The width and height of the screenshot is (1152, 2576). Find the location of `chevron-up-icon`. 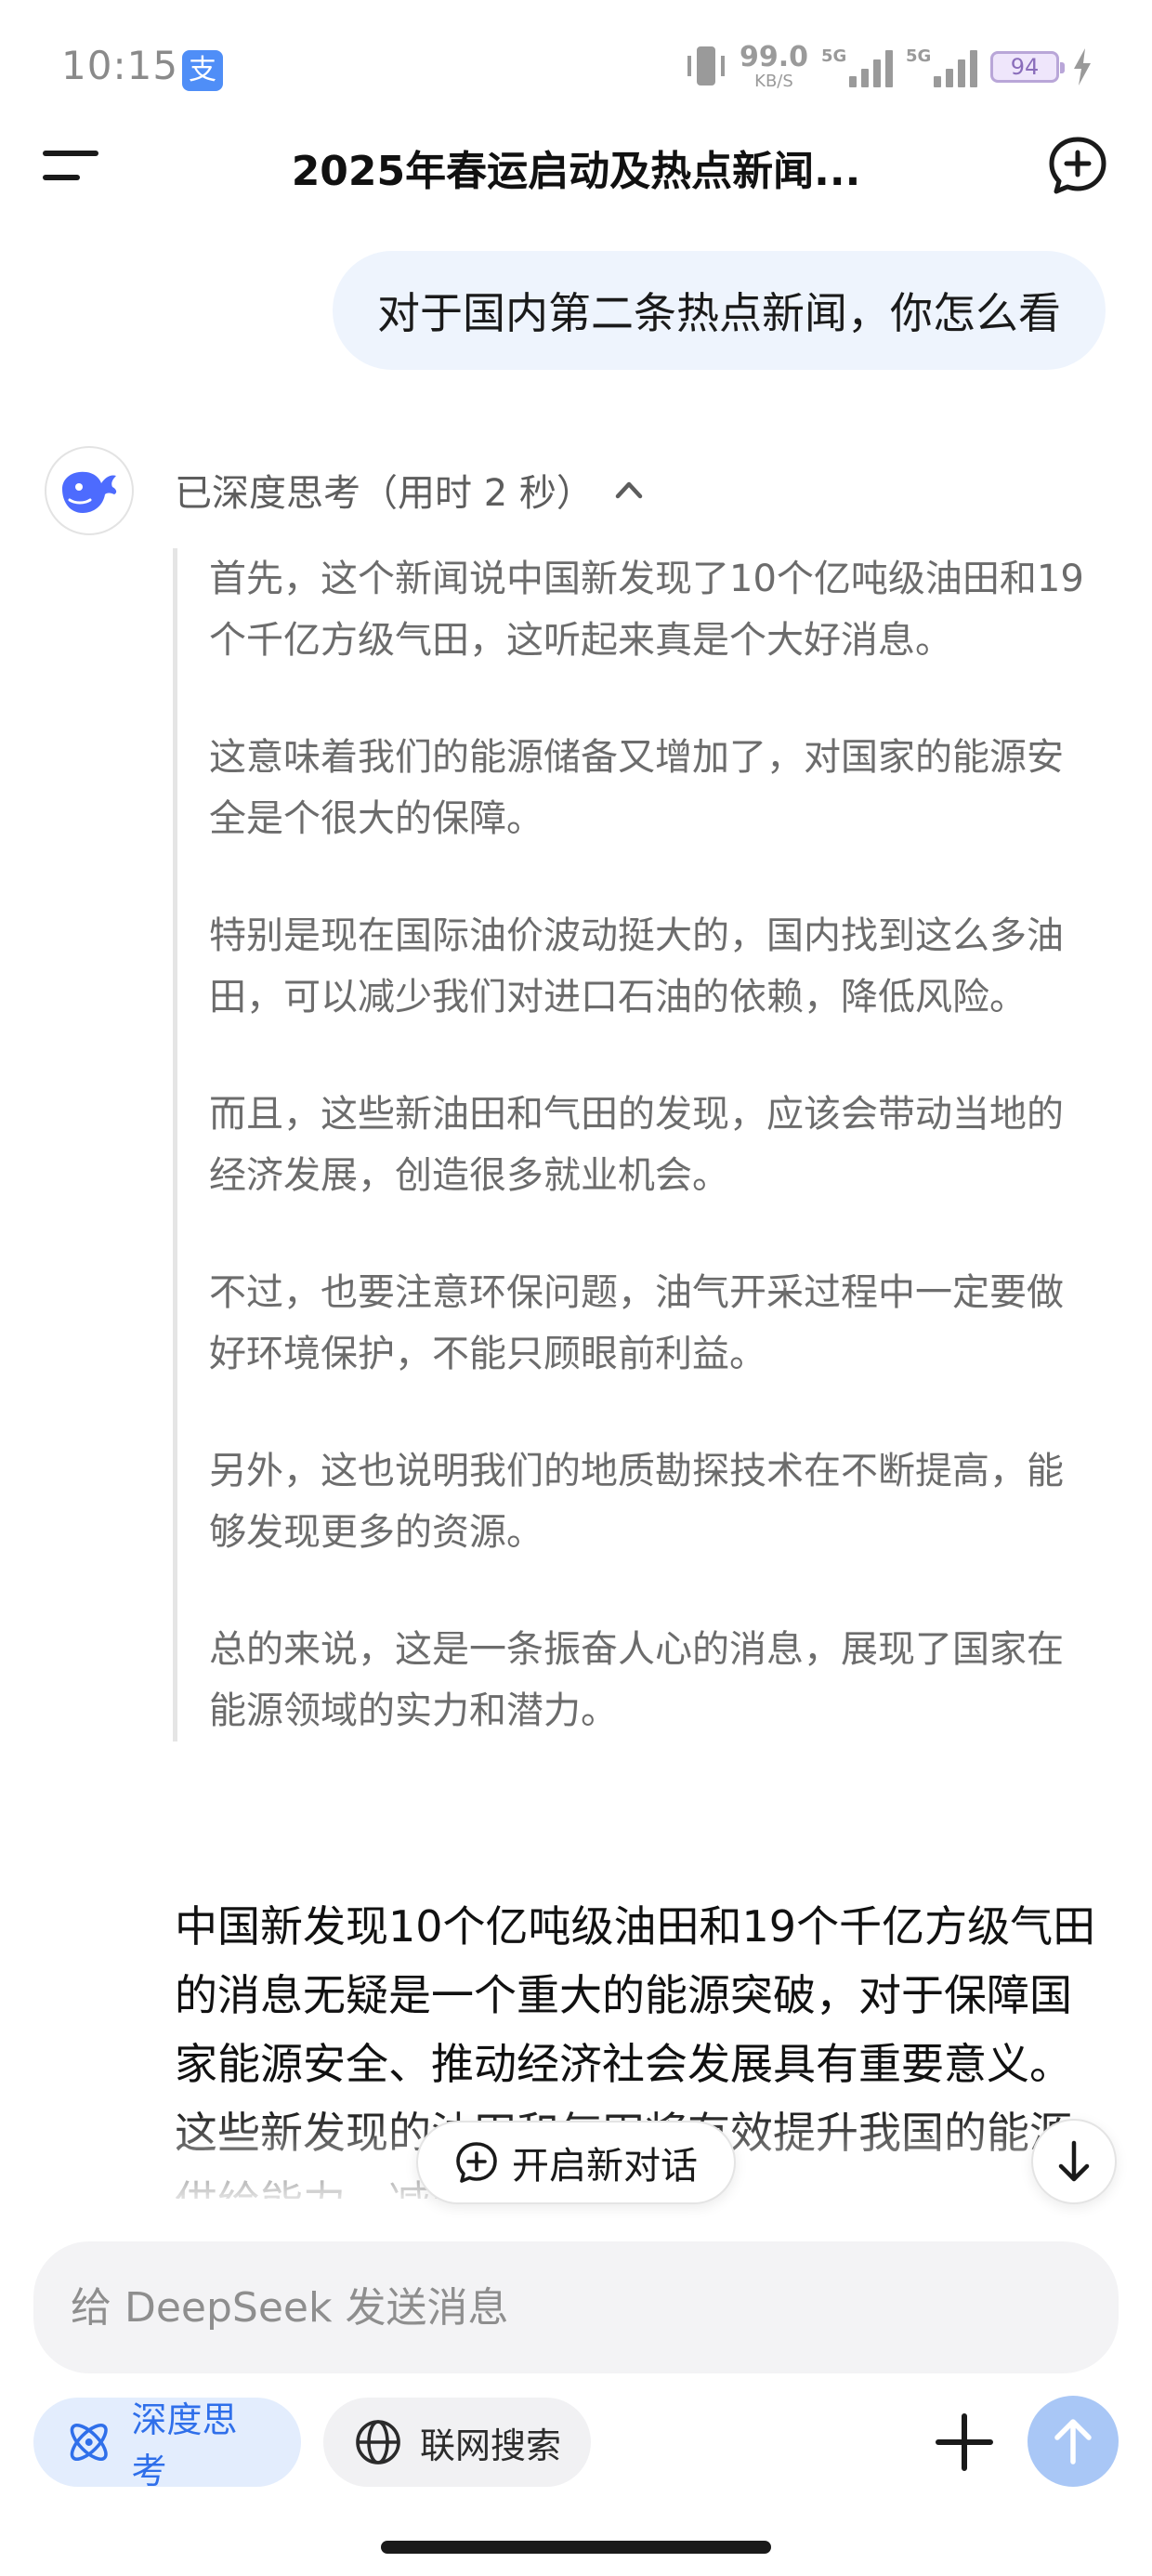

chevron-up-icon is located at coordinates (629, 490).